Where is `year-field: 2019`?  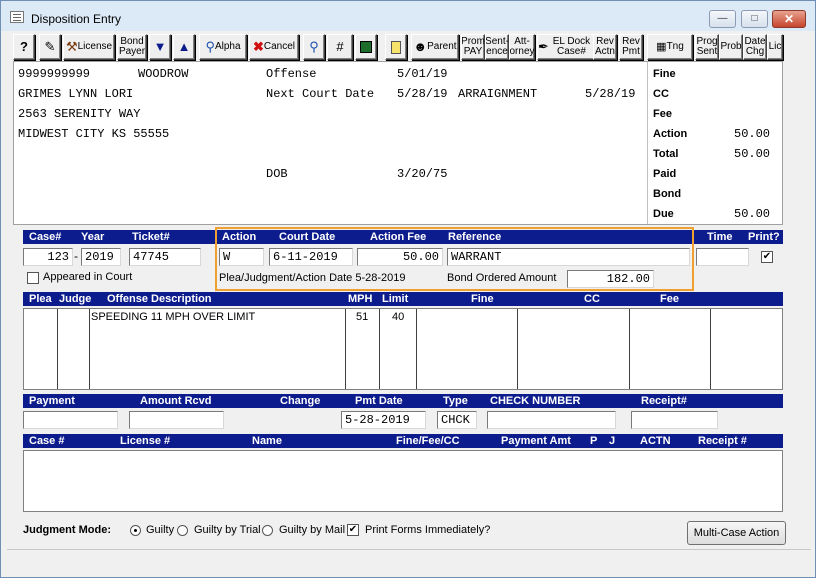
year-field: 2019 is located at coordinates (101, 257).